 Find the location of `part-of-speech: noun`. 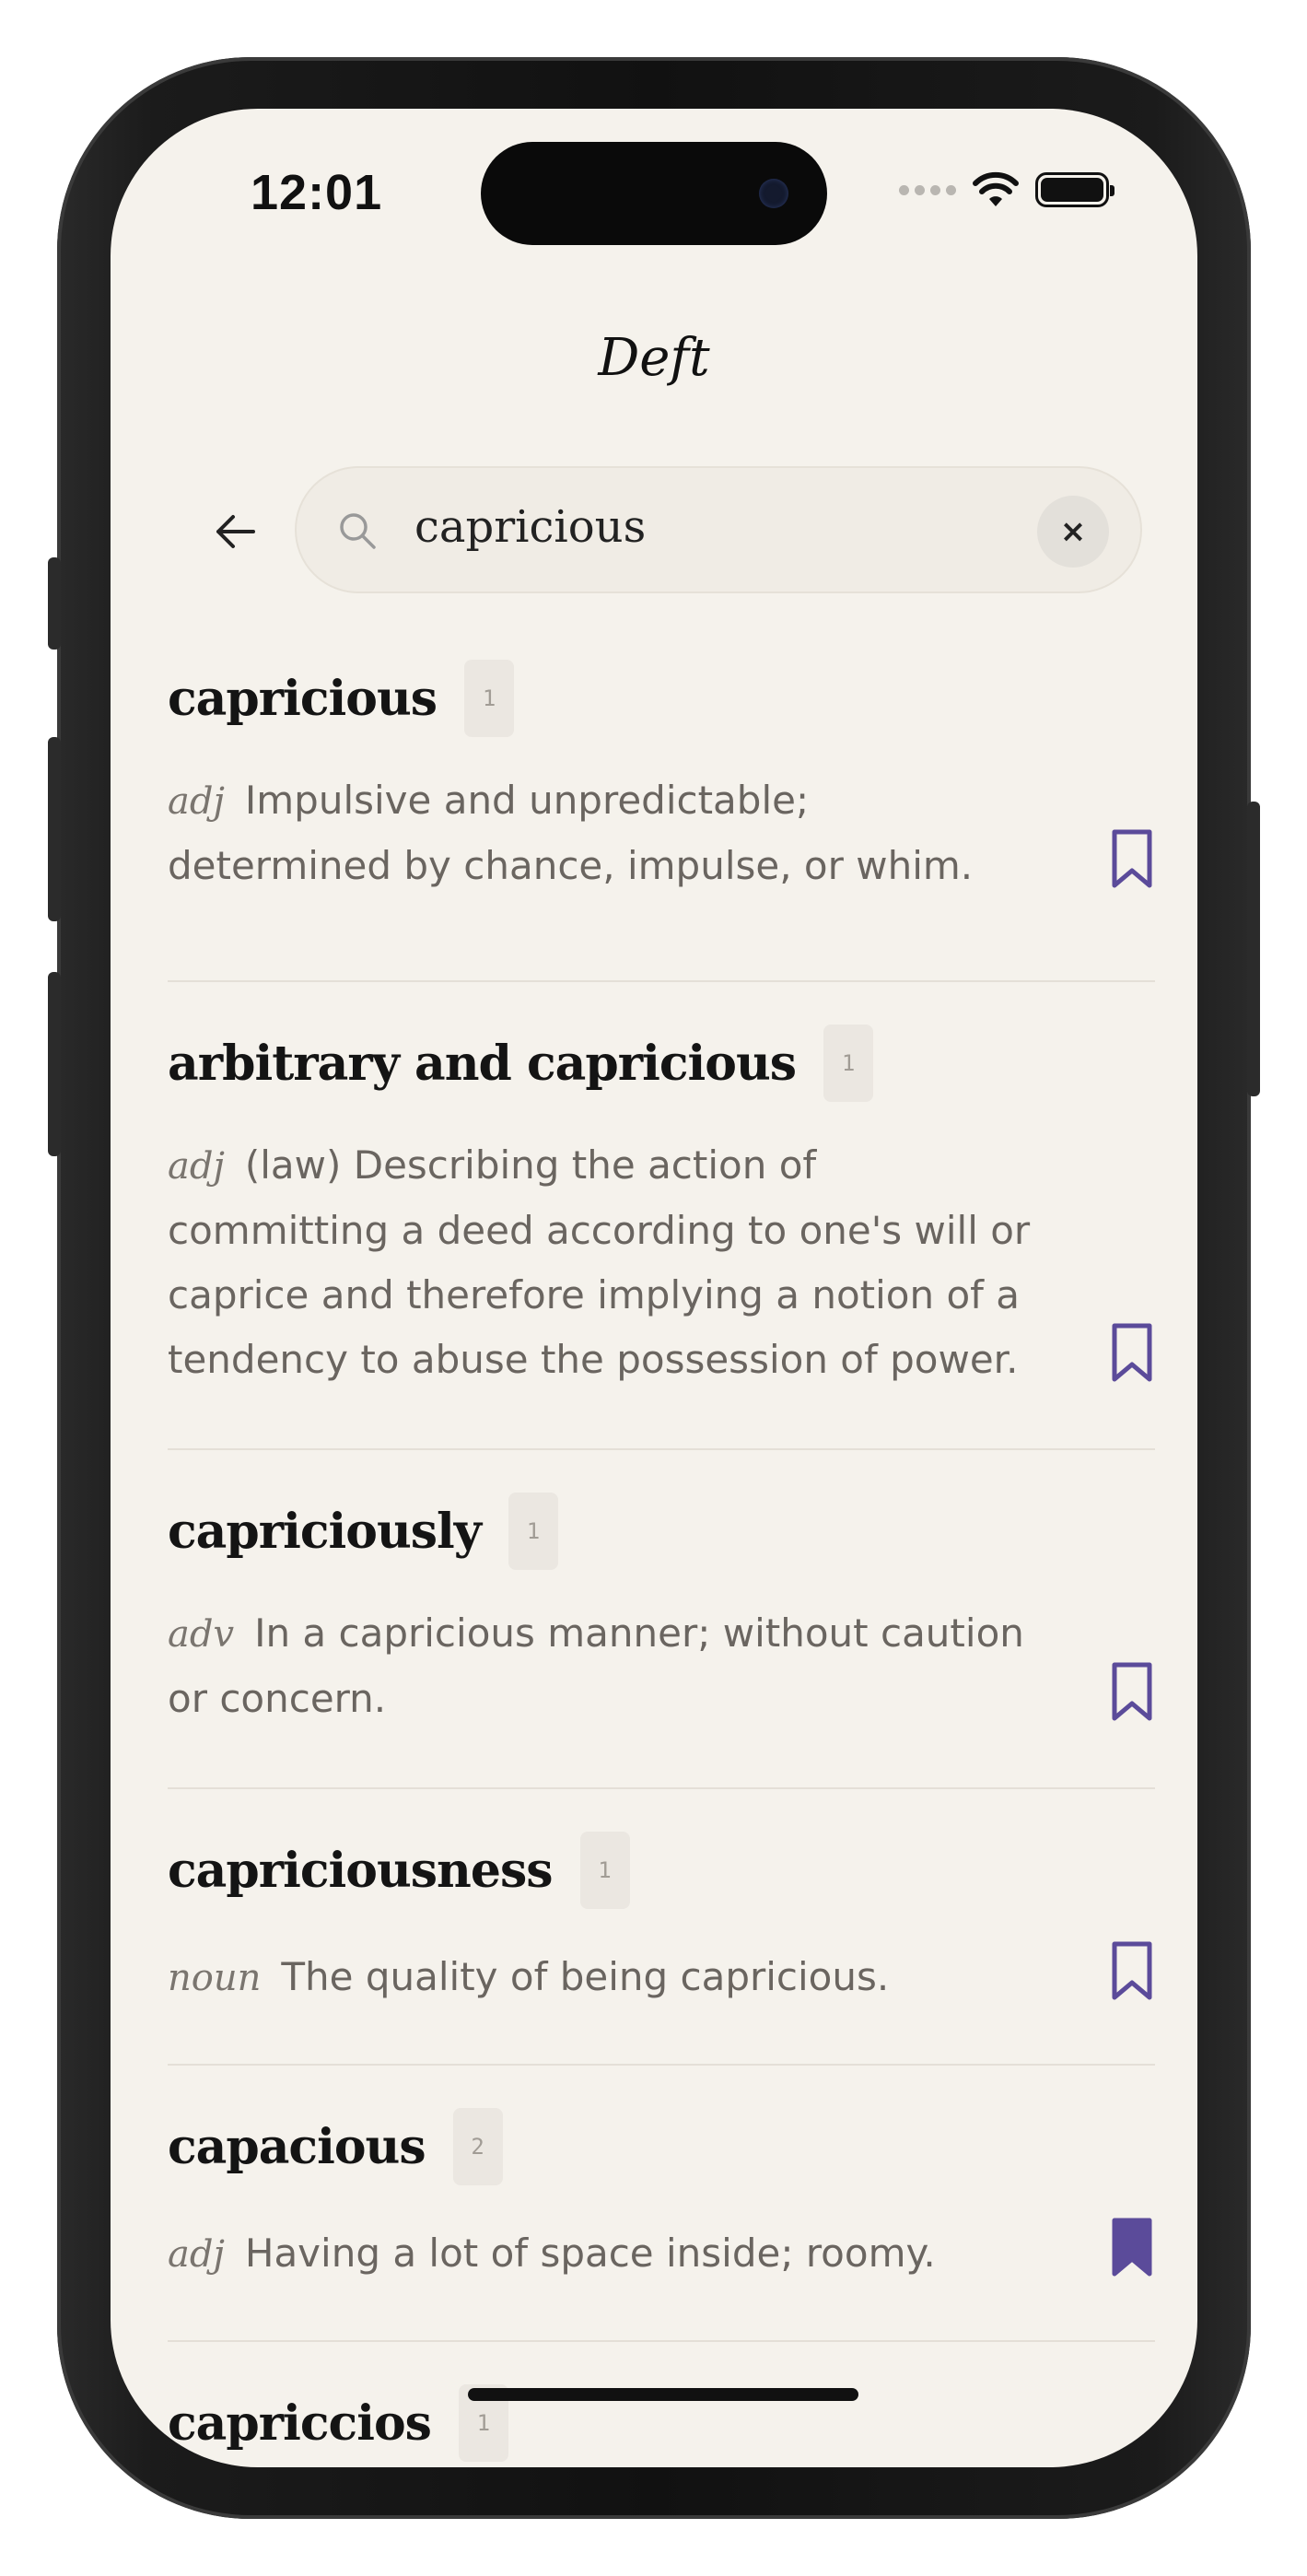

part-of-speech: noun is located at coordinates (215, 1978).